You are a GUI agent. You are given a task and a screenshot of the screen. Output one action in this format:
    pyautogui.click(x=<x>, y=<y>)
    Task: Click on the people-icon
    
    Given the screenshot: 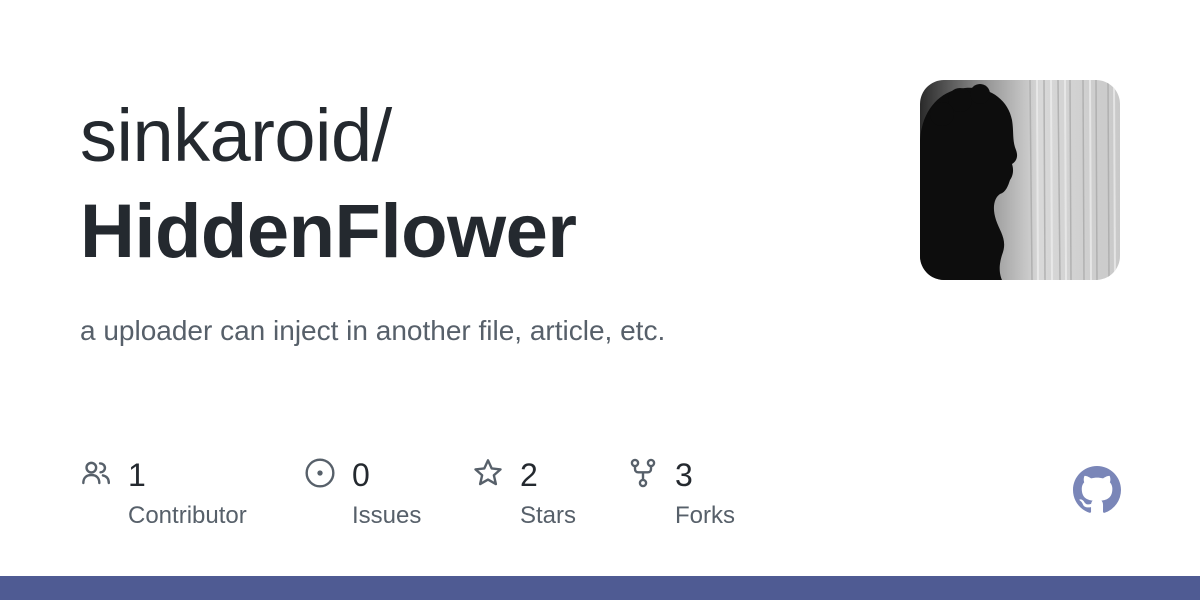 What is the action you would take?
    pyautogui.click(x=96, y=473)
    